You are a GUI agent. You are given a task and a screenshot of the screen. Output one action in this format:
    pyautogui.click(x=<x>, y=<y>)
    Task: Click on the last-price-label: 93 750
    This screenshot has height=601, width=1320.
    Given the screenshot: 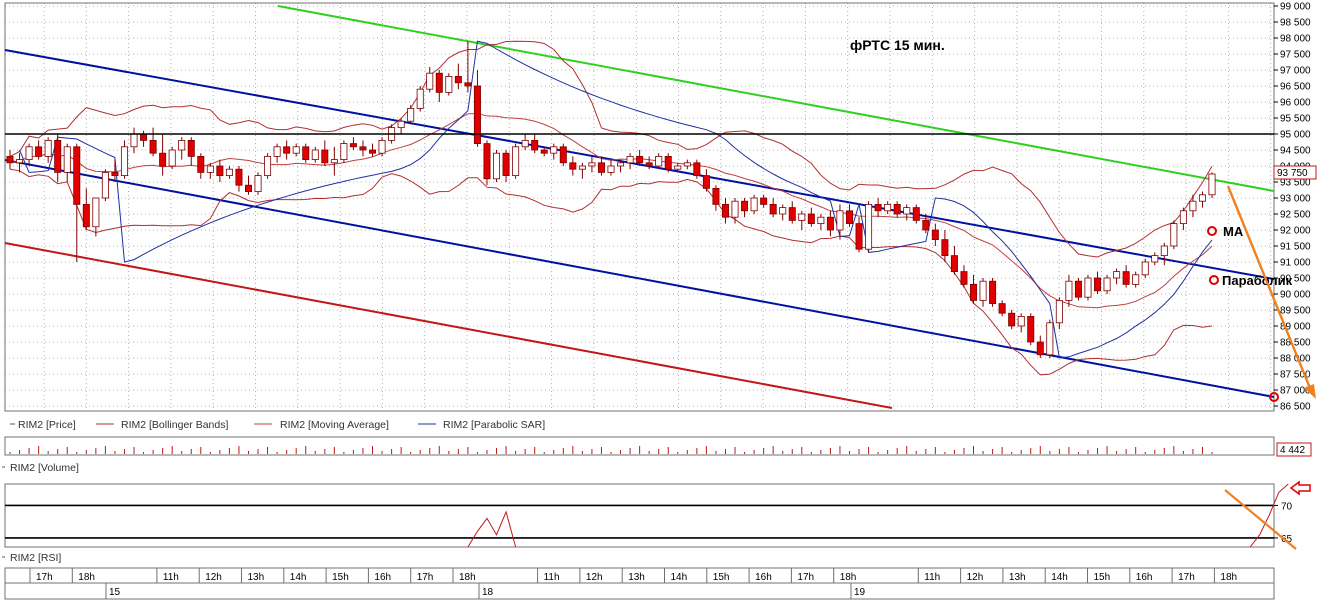 What is the action you would take?
    pyautogui.click(x=1292, y=173)
    